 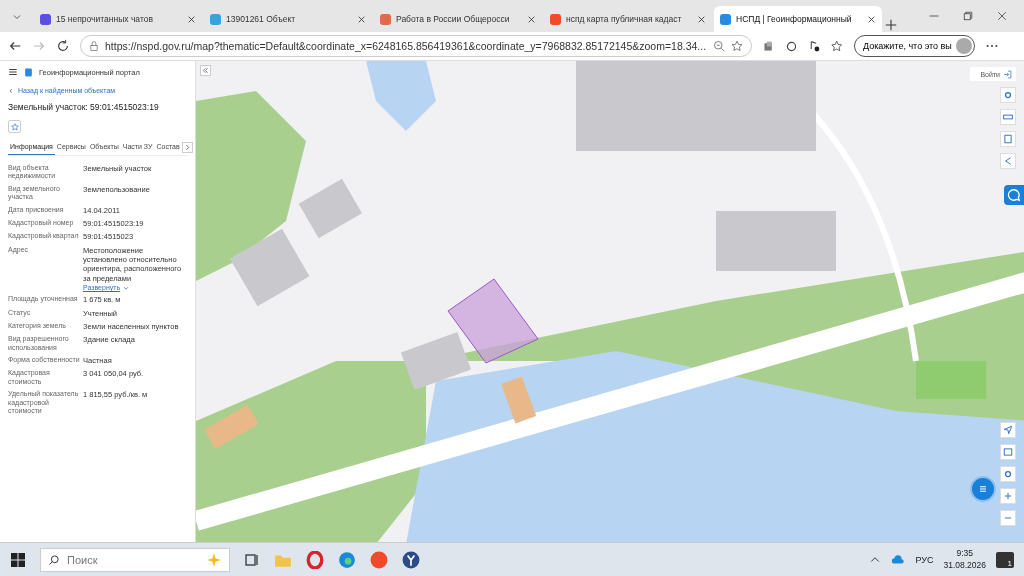 I want to click on share-button, so click(x=1008, y=161).